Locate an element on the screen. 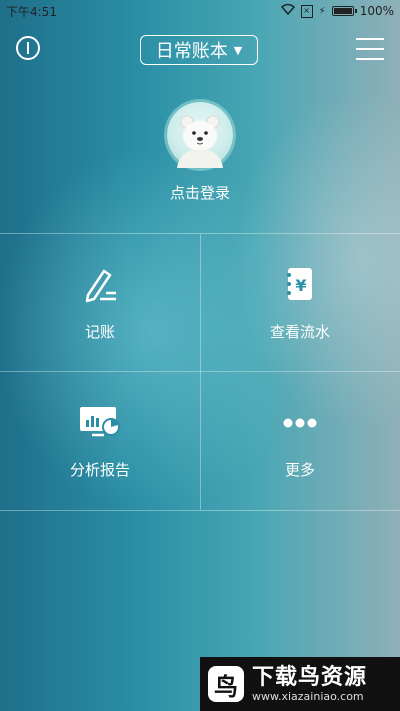 This screenshot has width=400, height=711. ledger-yen-icon: ¥ is located at coordinates (300, 285).